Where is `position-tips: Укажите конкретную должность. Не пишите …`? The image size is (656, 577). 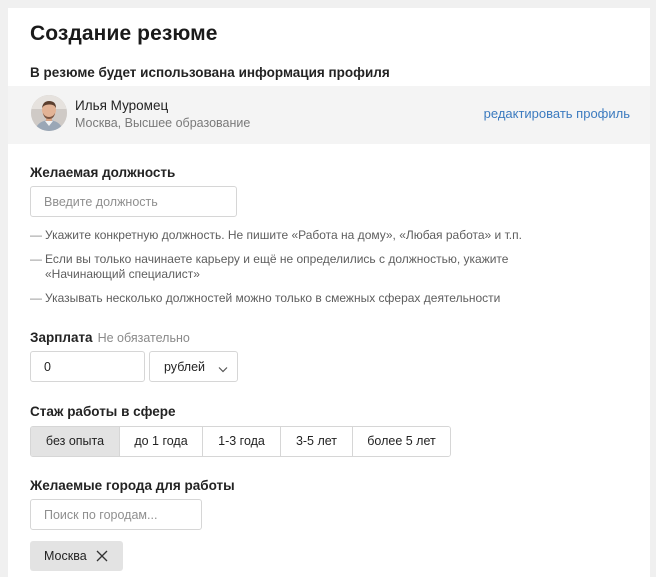
position-tips: Укажите конкретную должность. Не пишите … is located at coordinates (325, 267).